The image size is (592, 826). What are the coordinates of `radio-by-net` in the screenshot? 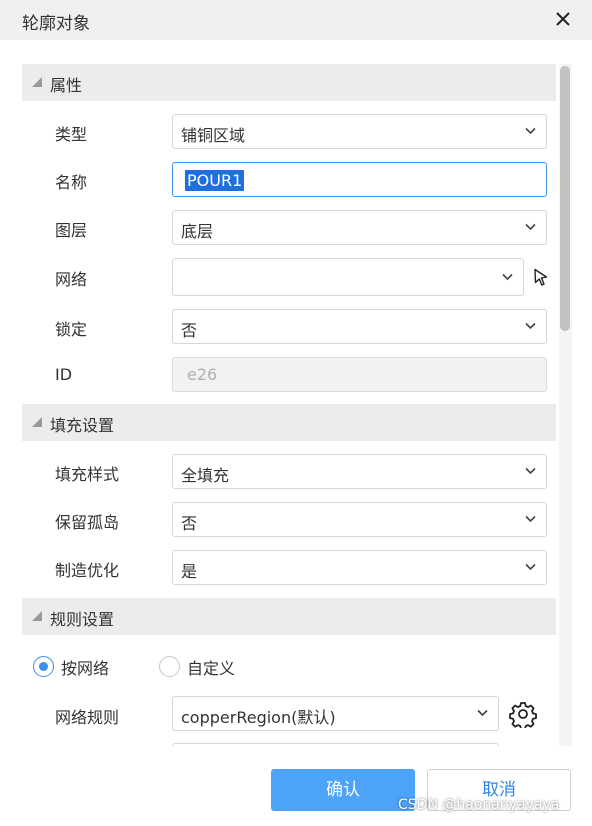 It's located at (43, 666).